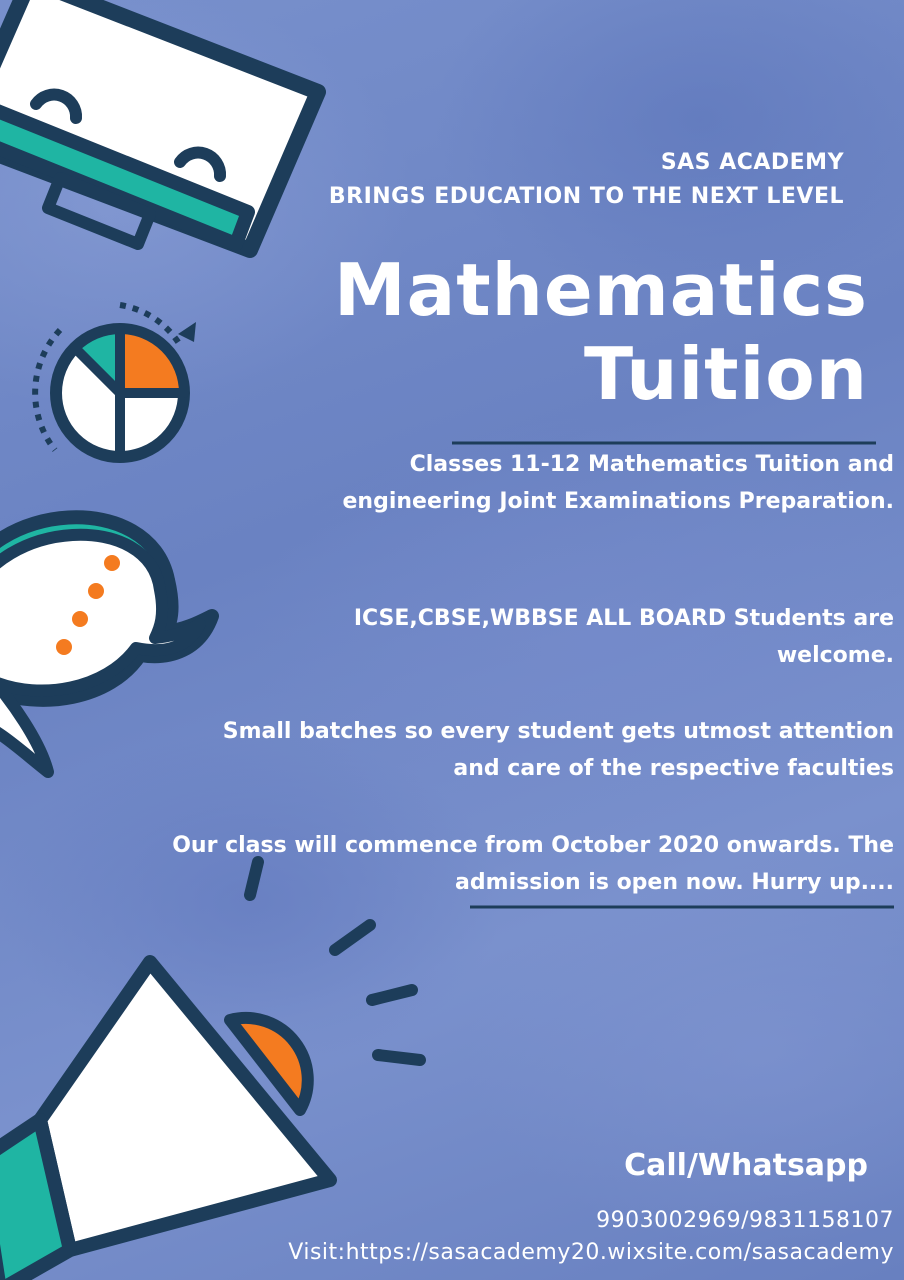 The image size is (904, 1280). What do you see at coordinates (601, 290) in the screenshot?
I see `title-line-1: Mathematics` at bounding box center [601, 290].